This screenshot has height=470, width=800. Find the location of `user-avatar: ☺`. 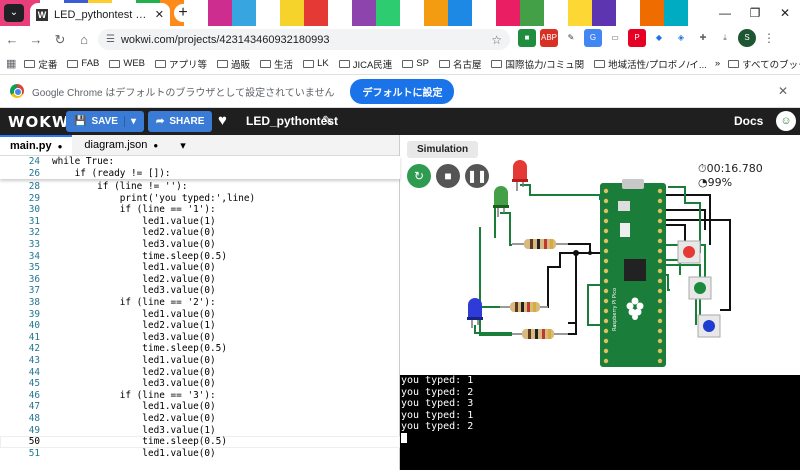

user-avatar: ☺ is located at coordinates (786, 121).